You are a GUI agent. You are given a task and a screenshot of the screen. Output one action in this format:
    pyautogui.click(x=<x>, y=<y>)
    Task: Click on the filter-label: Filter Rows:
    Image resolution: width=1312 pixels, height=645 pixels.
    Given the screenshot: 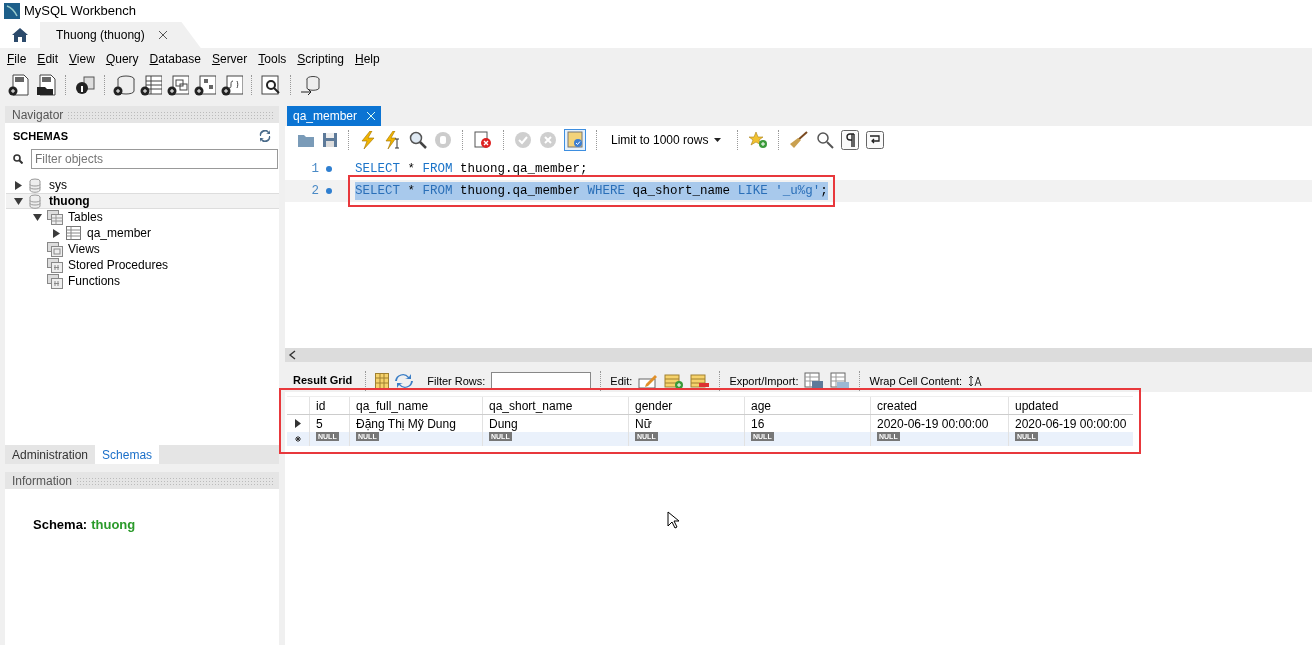 What is the action you would take?
    pyautogui.click(x=456, y=381)
    